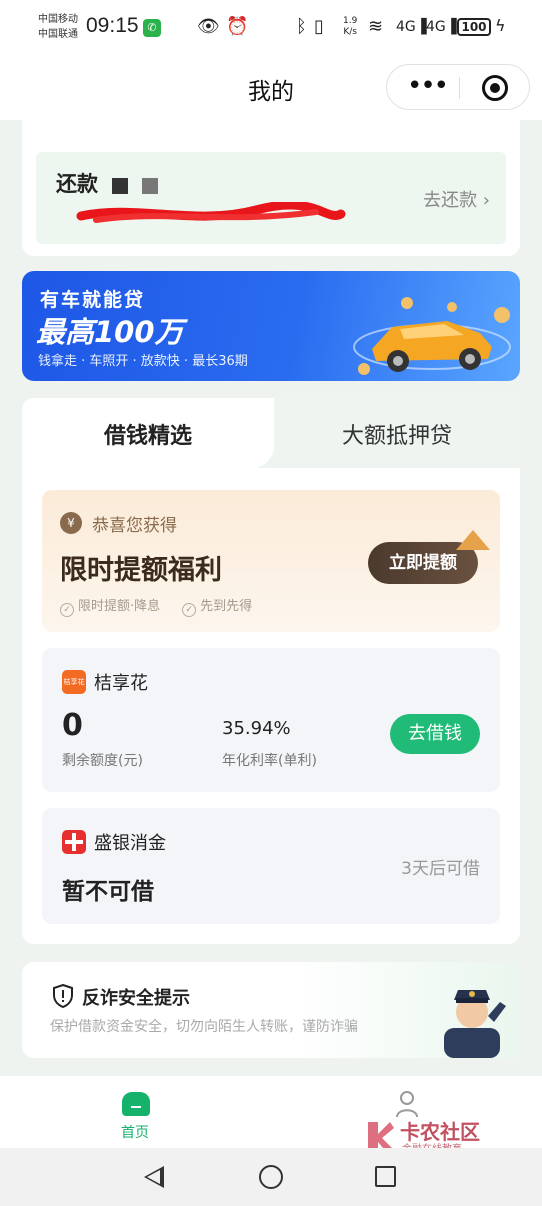  Describe the element at coordinates (58, 19) in the screenshot. I see `carrier-1: 中国移动` at that location.